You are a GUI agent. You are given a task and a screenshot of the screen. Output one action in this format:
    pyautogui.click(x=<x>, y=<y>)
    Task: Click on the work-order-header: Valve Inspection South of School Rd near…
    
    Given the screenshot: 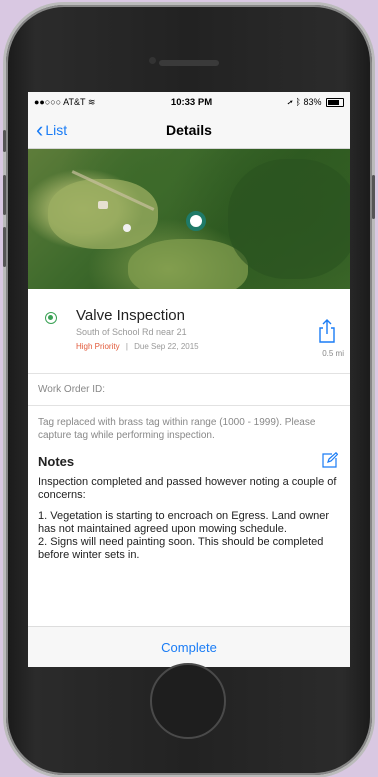 What is the action you would take?
    pyautogui.click(x=189, y=331)
    